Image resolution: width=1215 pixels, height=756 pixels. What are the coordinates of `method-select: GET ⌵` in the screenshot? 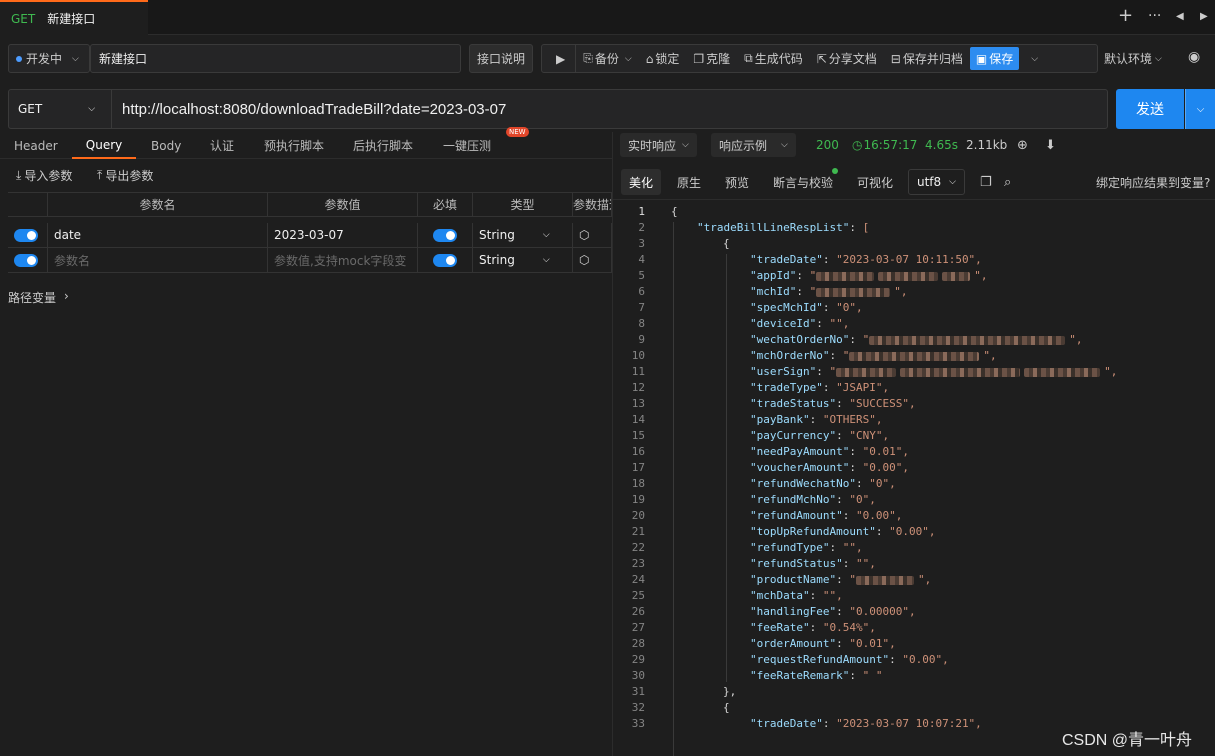 It's located at (60, 109).